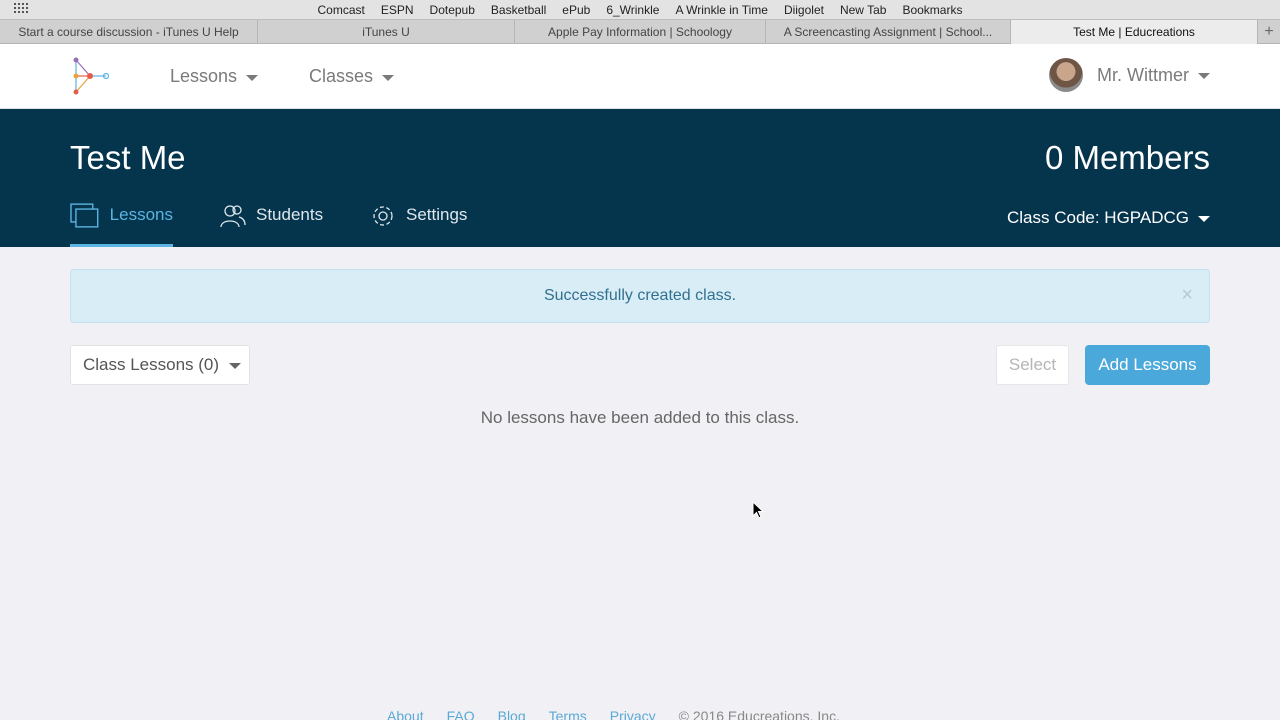 This screenshot has width=1280, height=720. Describe the element at coordinates (863, 10) in the screenshot. I see `bookmark-new-tab: New Tab` at that location.